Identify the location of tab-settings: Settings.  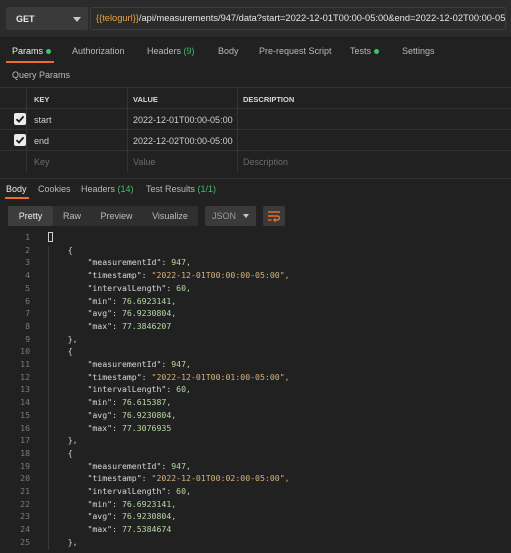
(418, 51).